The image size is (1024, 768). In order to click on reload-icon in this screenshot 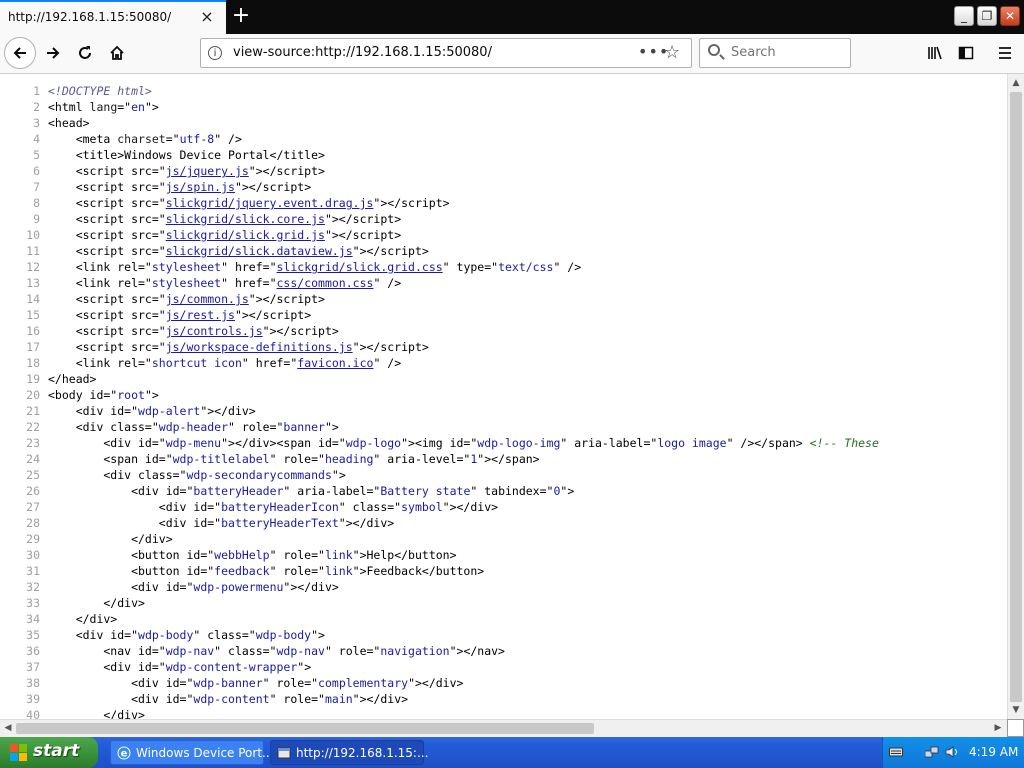, I will do `click(85, 52)`.